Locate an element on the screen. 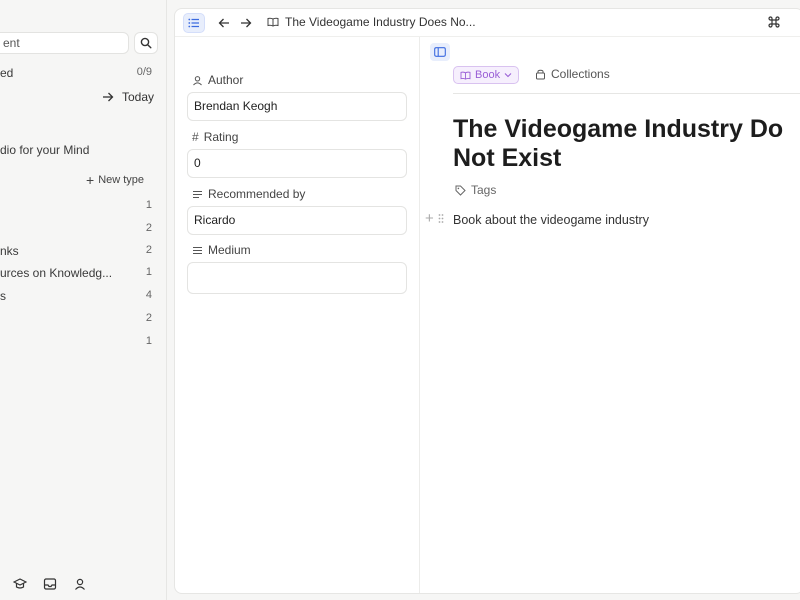  arrow-left-icon is located at coordinates (223, 23).